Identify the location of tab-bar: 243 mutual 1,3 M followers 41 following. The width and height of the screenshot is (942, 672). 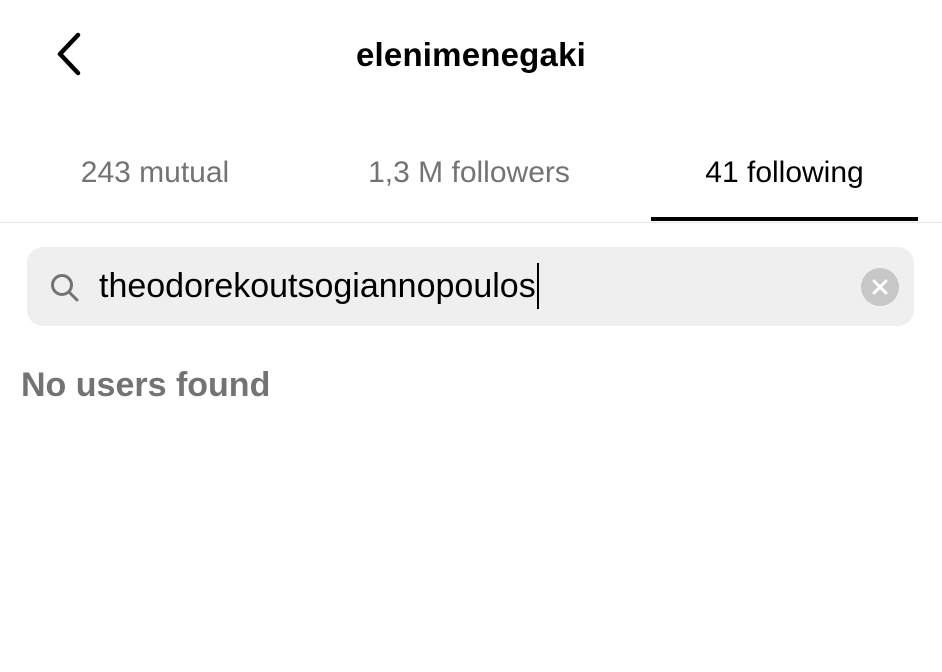
(471, 181).